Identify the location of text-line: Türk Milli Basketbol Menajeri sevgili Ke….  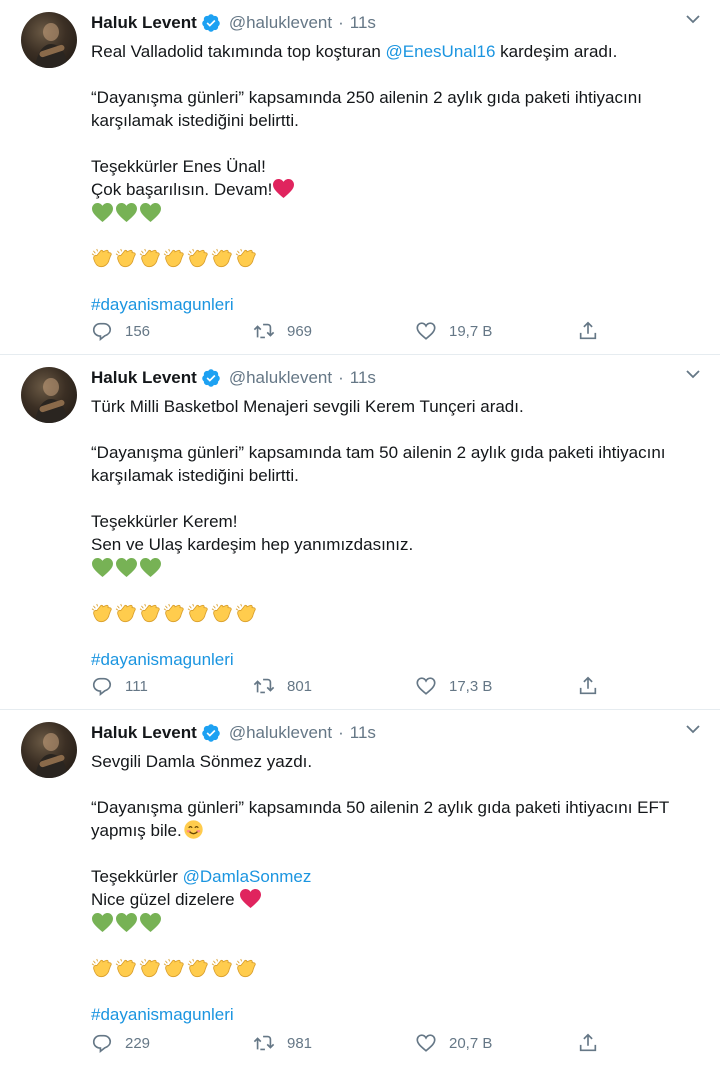
(307, 406).